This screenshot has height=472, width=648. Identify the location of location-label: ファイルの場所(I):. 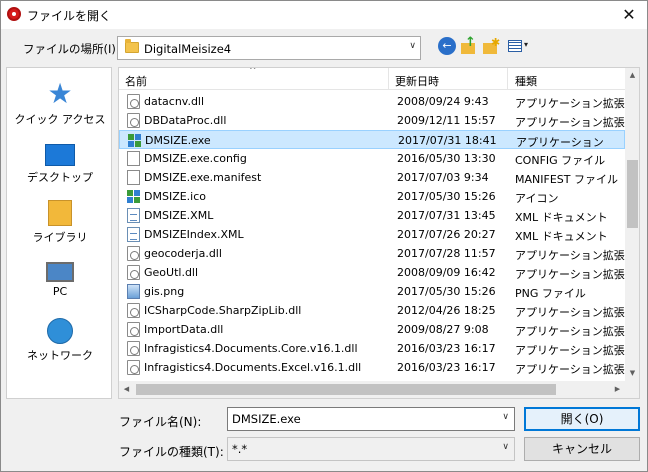
(71, 49).